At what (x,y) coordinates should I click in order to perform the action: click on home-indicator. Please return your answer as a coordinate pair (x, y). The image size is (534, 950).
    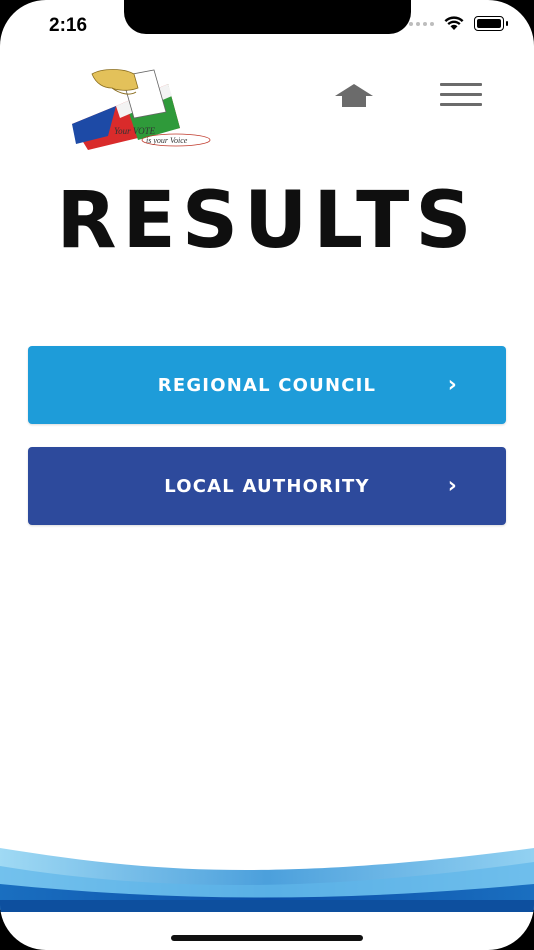
    Looking at the image, I should click on (267, 938).